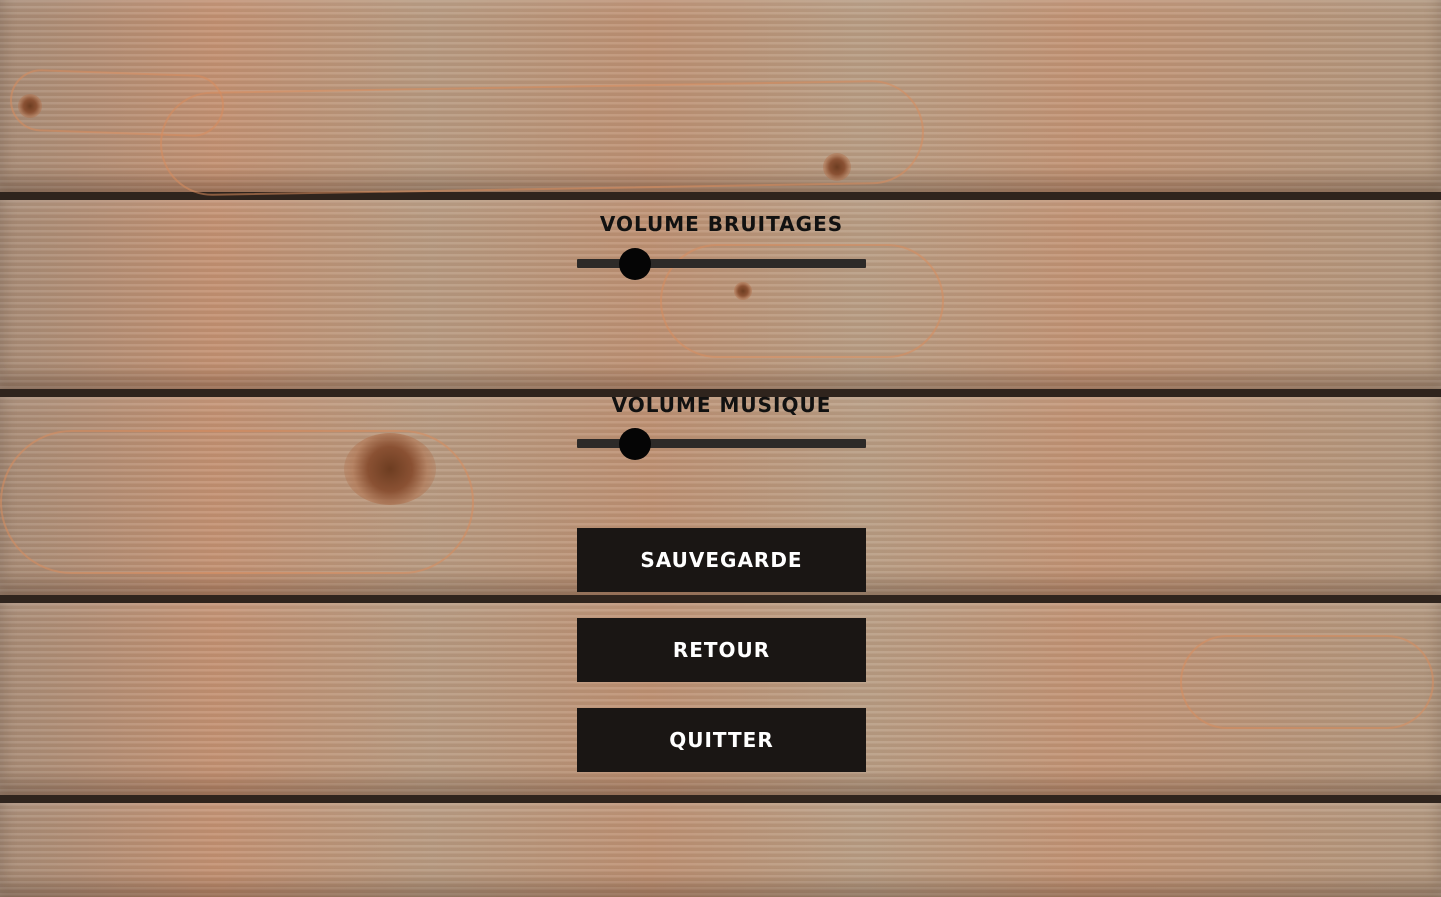  I want to click on music-volume-thumb, so click(634, 443).